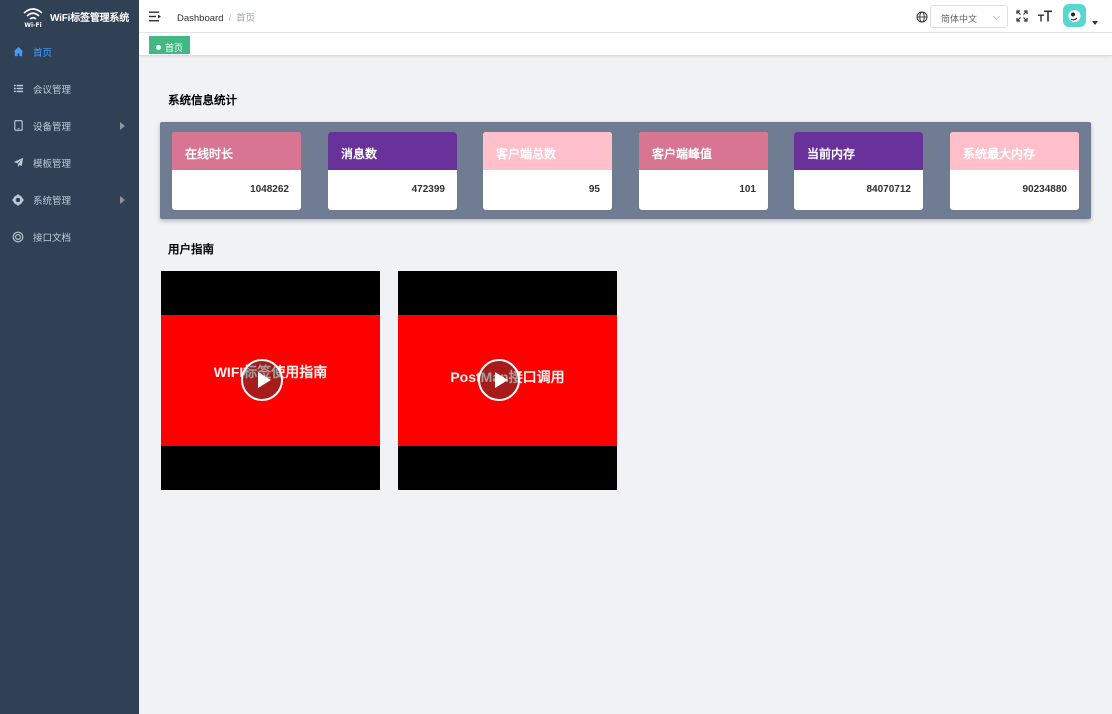  Describe the element at coordinates (18, 200) in the screenshot. I see `gear-icon` at that location.